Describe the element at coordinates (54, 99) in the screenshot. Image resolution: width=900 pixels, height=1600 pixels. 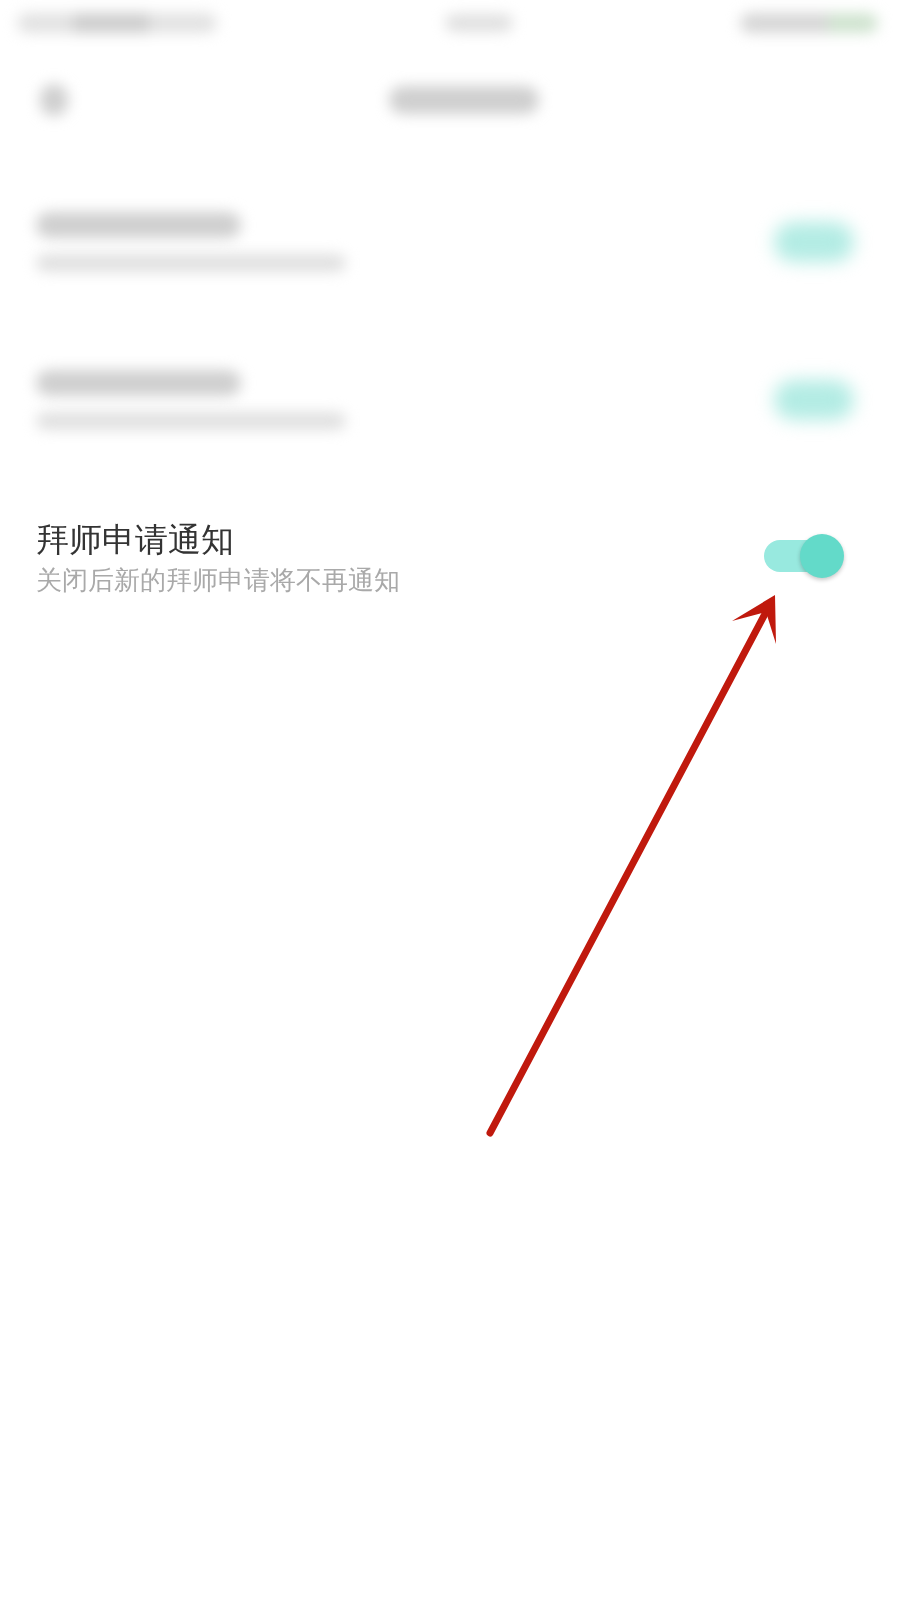
I see `blurred-icon` at that location.